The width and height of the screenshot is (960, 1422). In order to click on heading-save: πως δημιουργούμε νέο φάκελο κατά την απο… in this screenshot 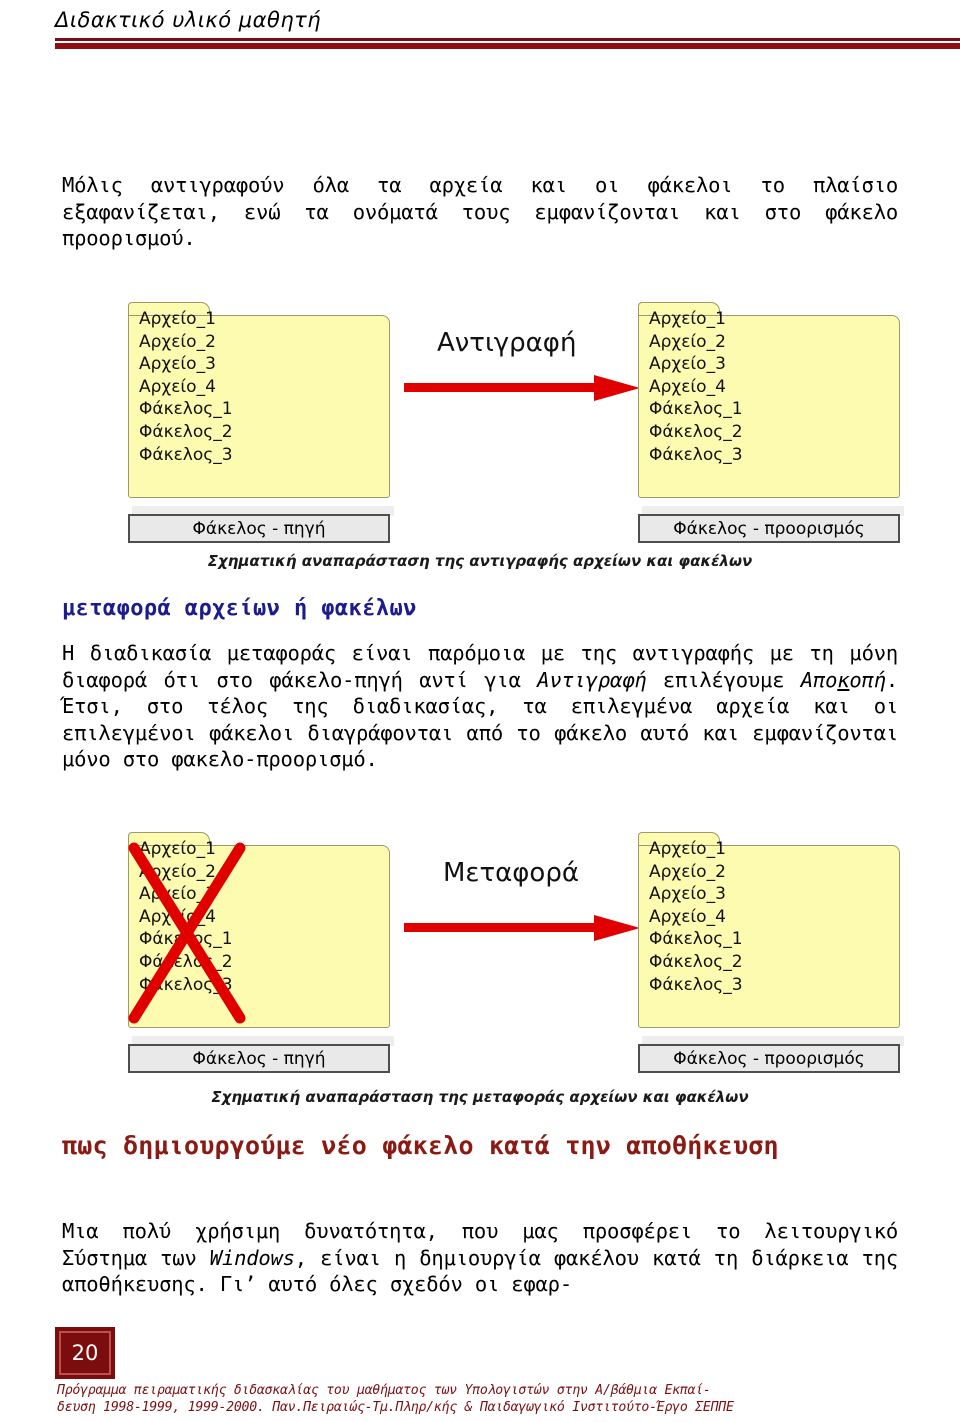, I will do `click(420, 1145)`.